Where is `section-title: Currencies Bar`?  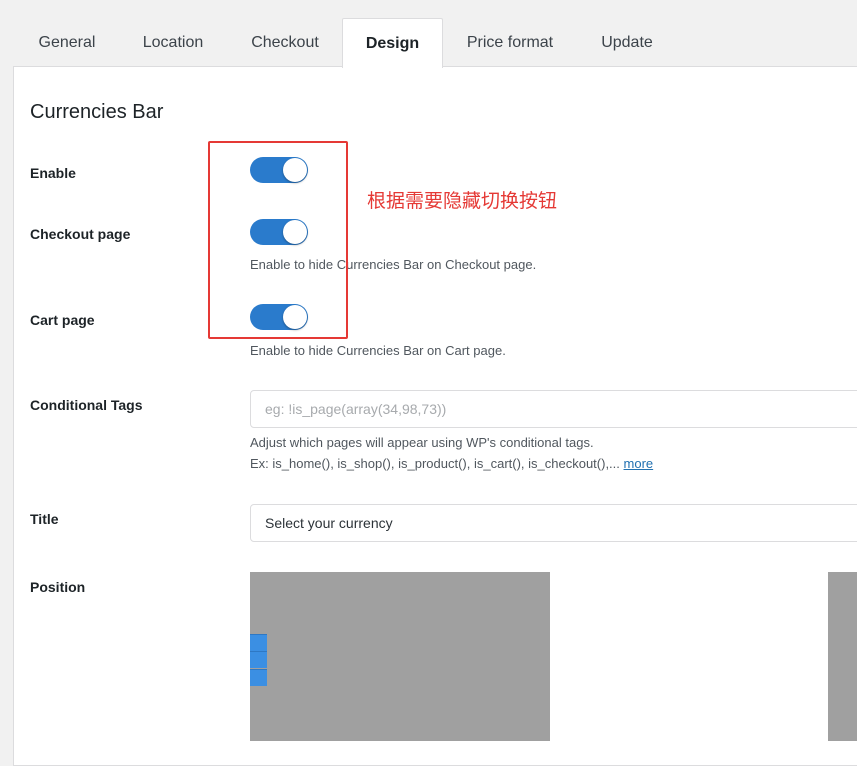
section-title: Currencies Bar is located at coordinates (97, 112).